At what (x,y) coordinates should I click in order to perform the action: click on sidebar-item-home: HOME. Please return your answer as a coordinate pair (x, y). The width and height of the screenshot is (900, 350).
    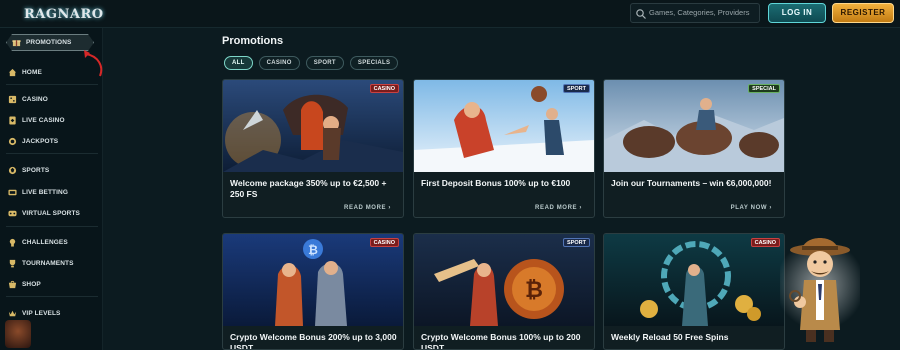
    Looking at the image, I should click on (25, 72).